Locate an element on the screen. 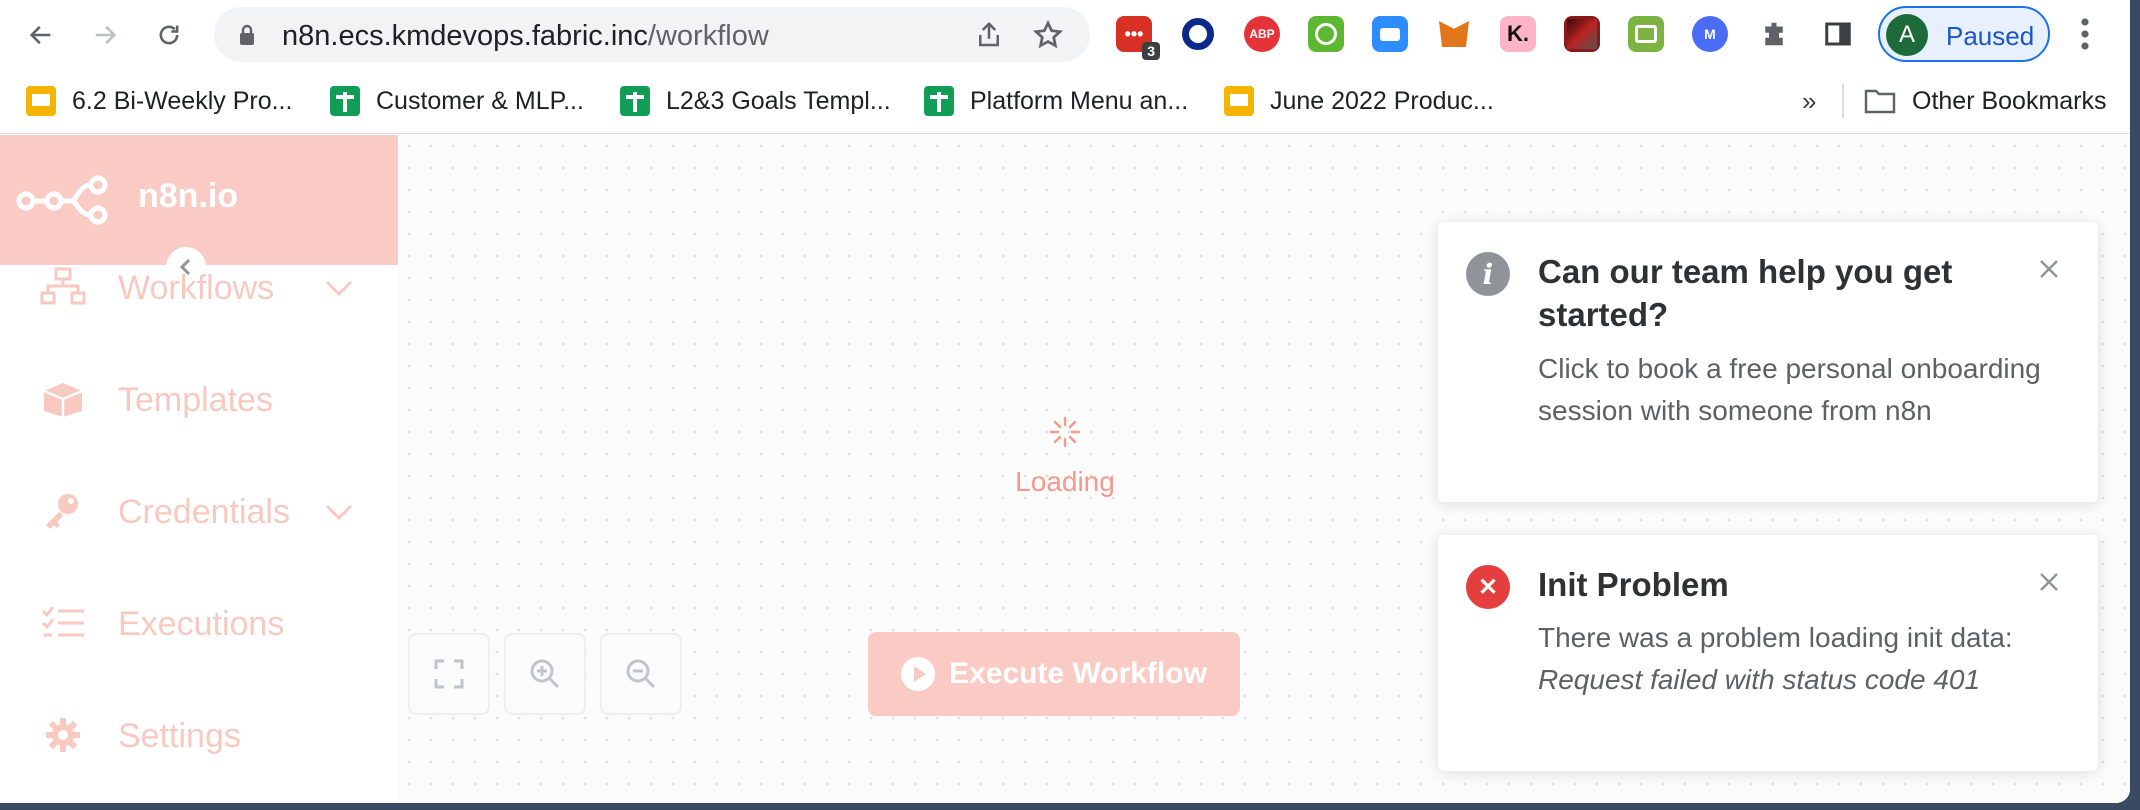 The image size is (2140, 810). extension-zoom is located at coordinates (1390, 34).